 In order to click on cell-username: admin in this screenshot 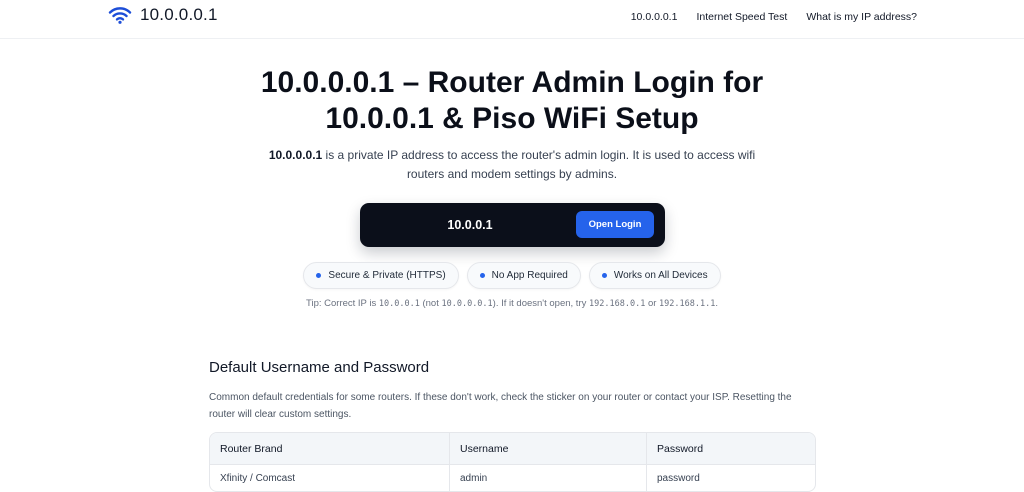, I will do `click(548, 478)`.